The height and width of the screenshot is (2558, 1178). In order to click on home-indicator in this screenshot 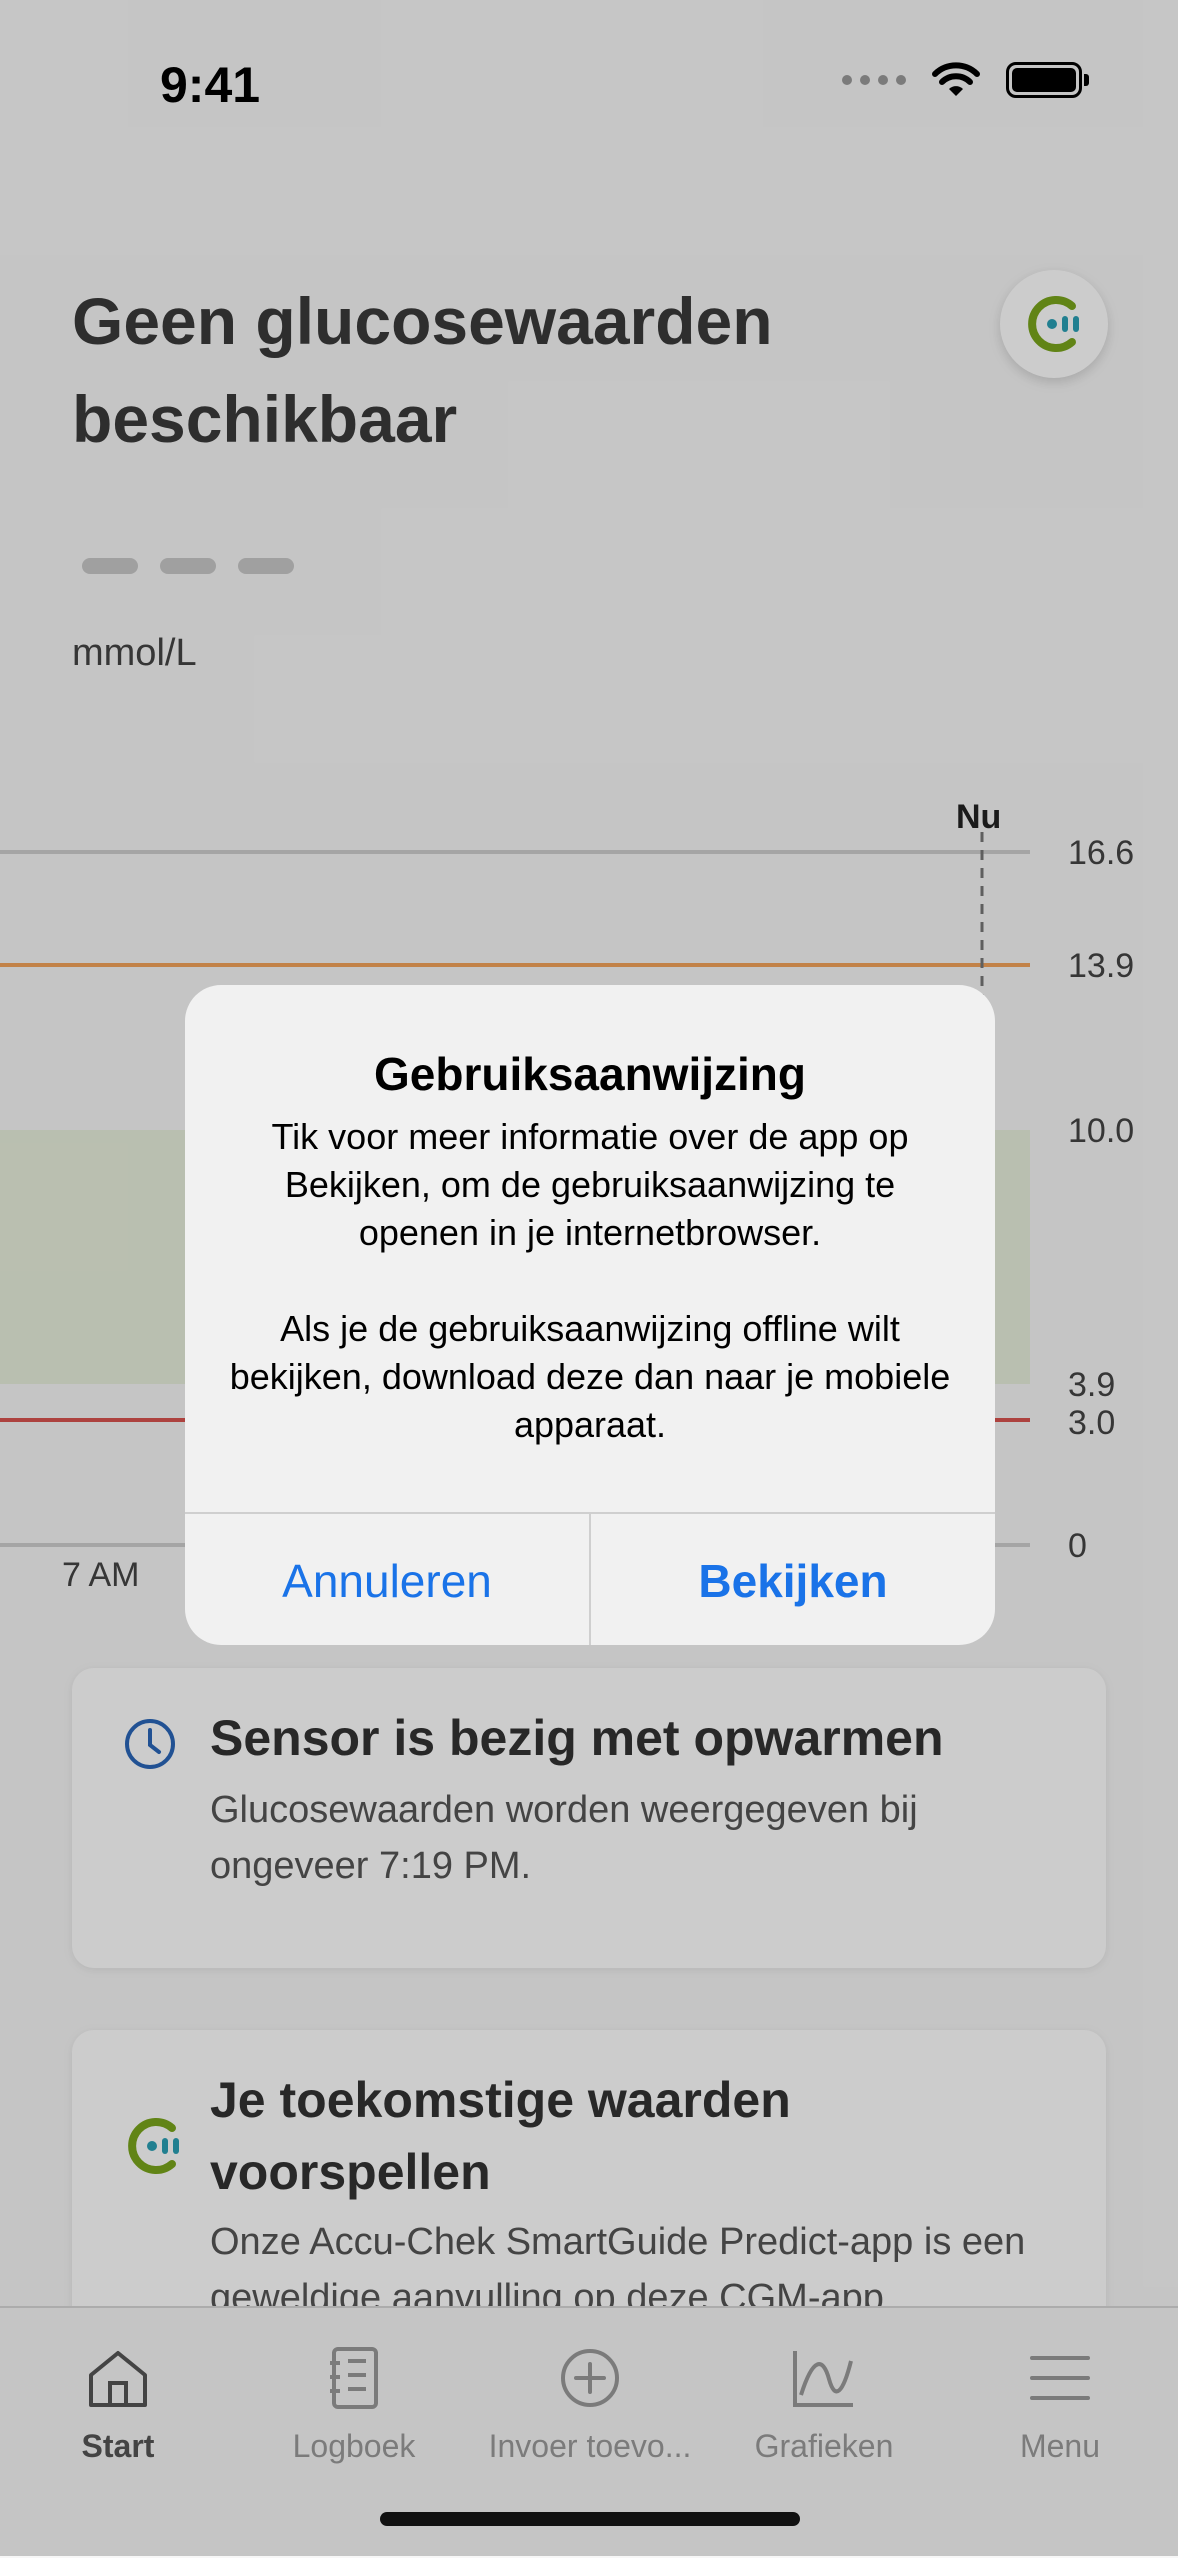, I will do `click(590, 2519)`.